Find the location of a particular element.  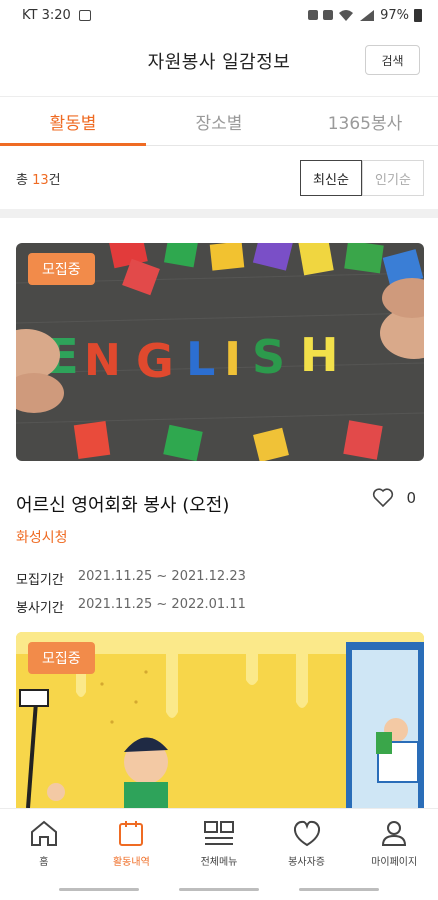

nav-home: 홈 is located at coordinates (44, 843).